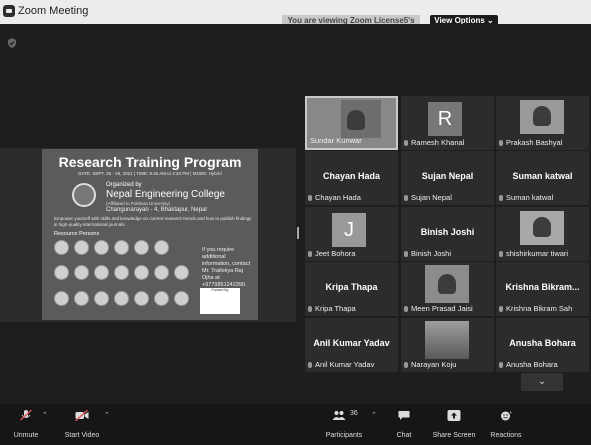  What do you see at coordinates (438, 142) in the screenshot?
I see `participant-name: Ramesh Khanal` at bounding box center [438, 142].